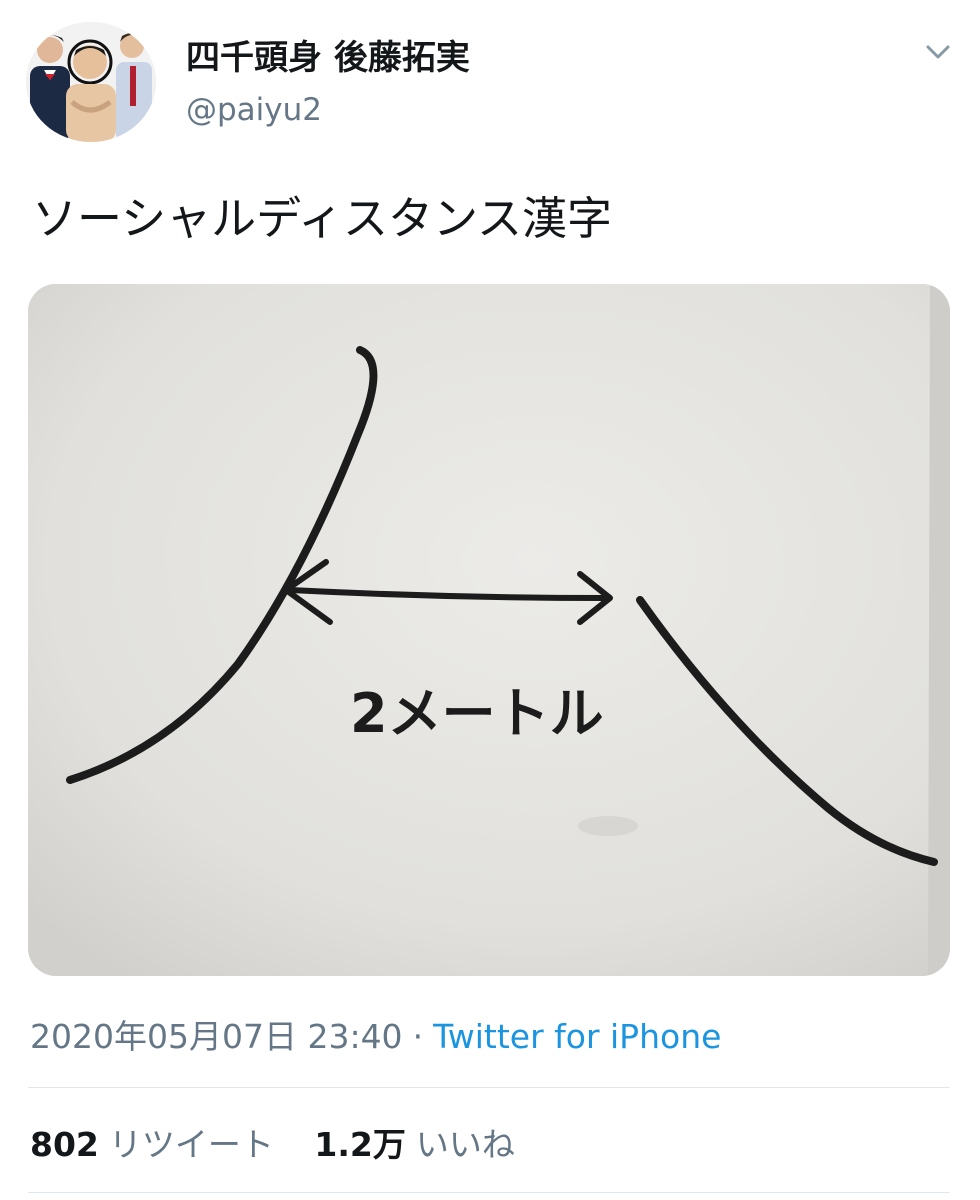 This screenshot has width=980, height=1200. I want to click on likes-label: いいね, so click(465, 1144).